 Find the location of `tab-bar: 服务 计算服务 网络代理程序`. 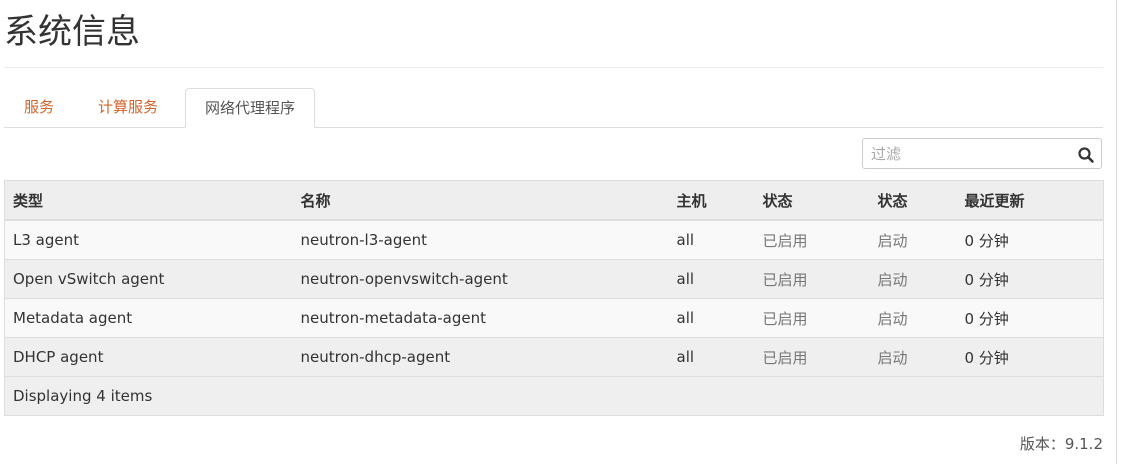

tab-bar: 服务 计算服务 网络代理程序 is located at coordinates (553, 108).